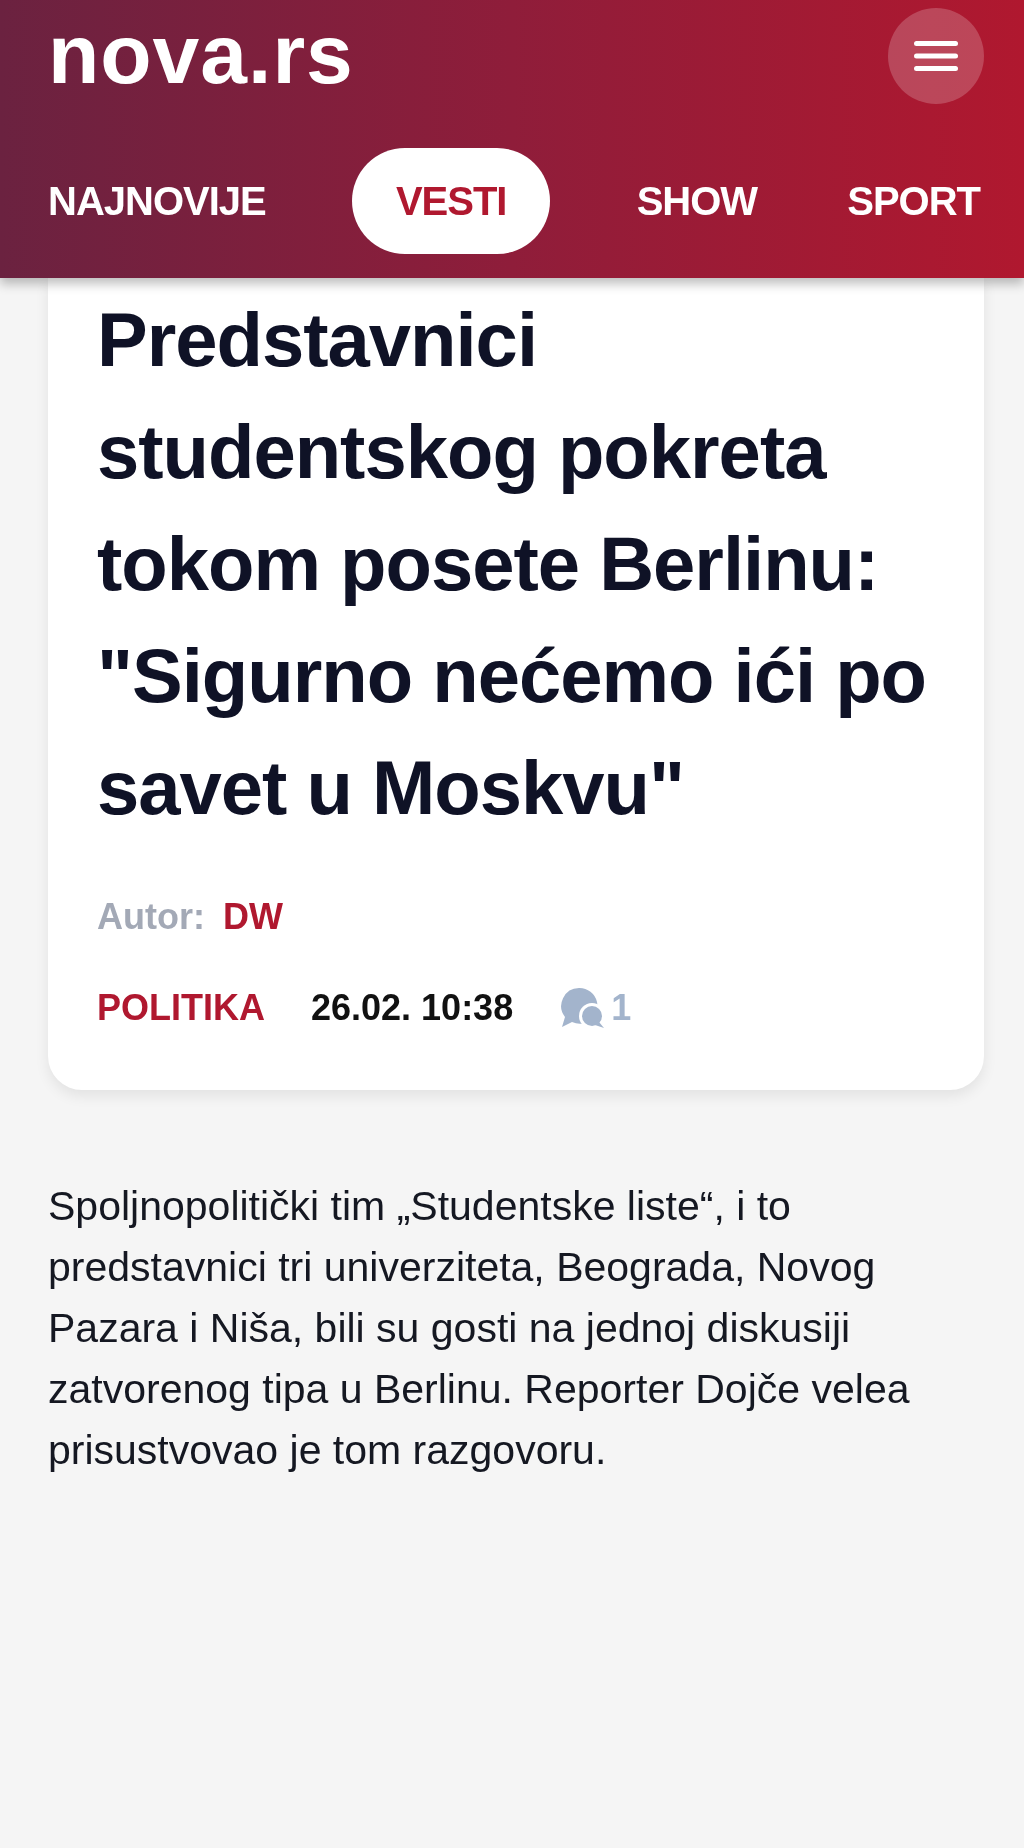 The width and height of the screenshot is (1024, 1848). I want to click on nav-tab: SPORT, so click(913, 201).